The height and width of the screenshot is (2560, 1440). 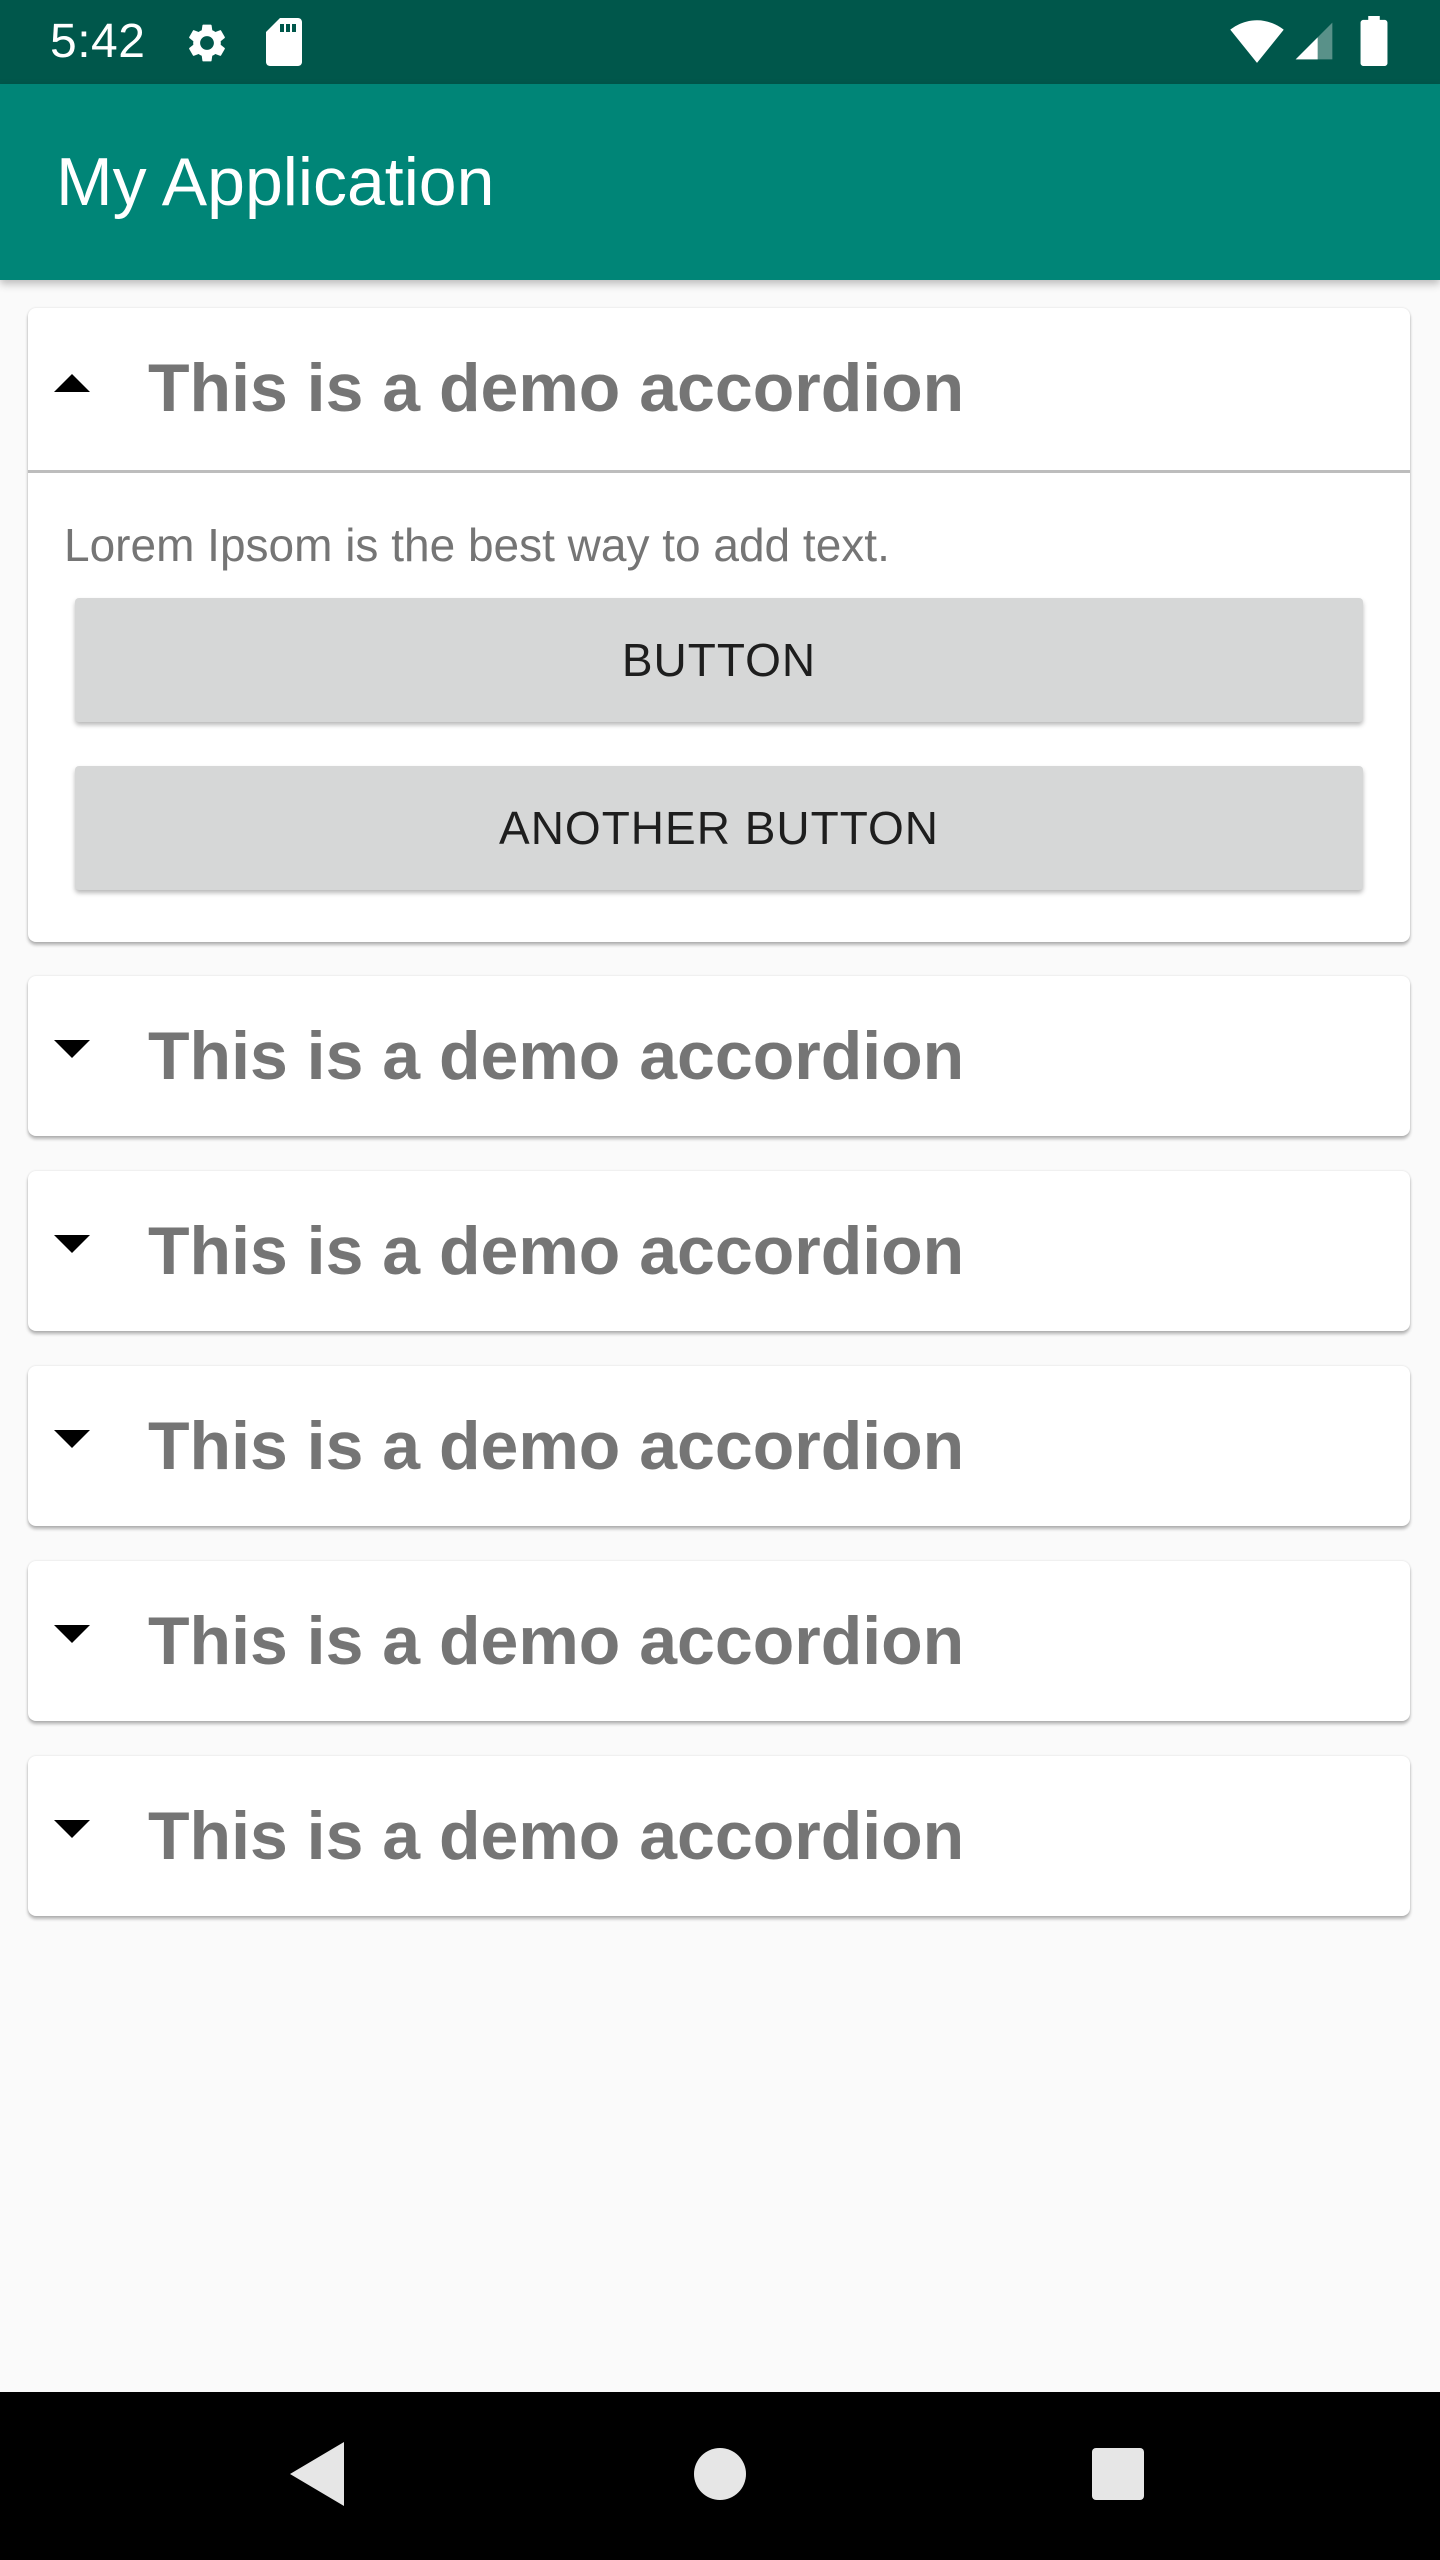 What do you see at coordinates (72, 383) in the screenshot?
I see `arrow-up-icon` at bounding box center [72, 383].